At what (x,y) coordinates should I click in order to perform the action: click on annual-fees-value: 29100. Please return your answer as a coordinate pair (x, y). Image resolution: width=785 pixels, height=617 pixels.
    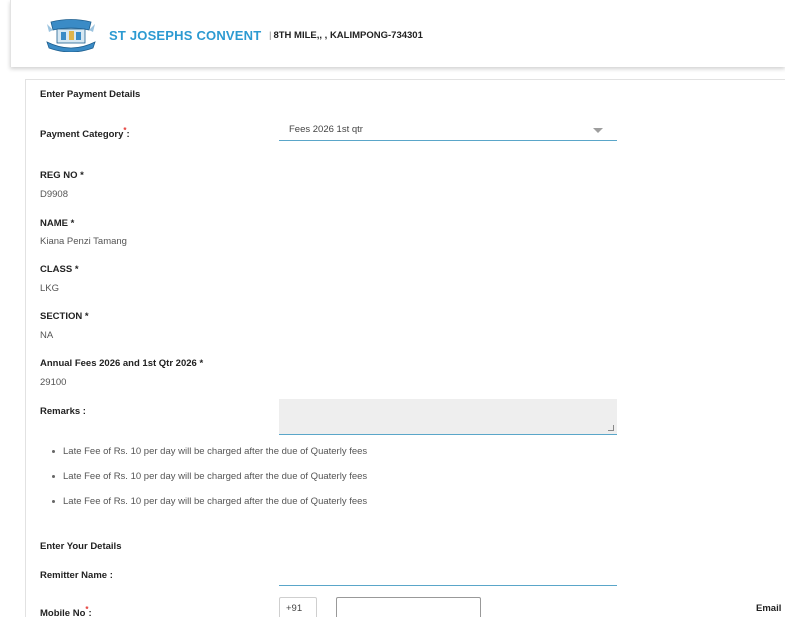
    Looking at the image, I should click on (53, 382).